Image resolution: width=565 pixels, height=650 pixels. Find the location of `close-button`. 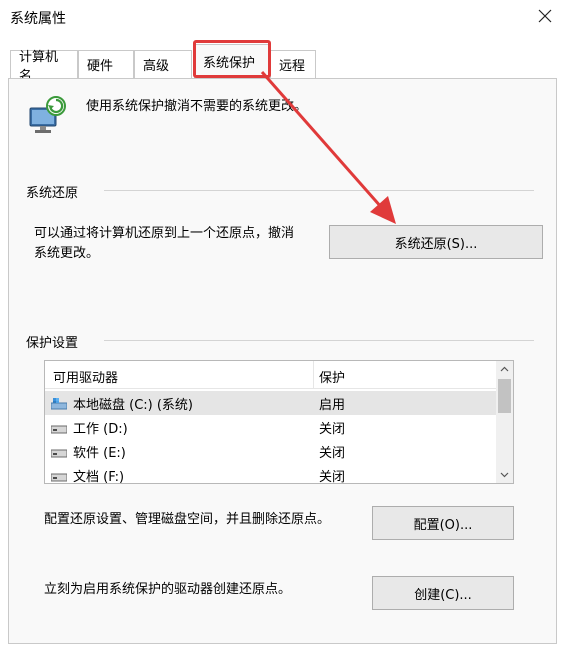

close-button is located at coordinates (545, 16).